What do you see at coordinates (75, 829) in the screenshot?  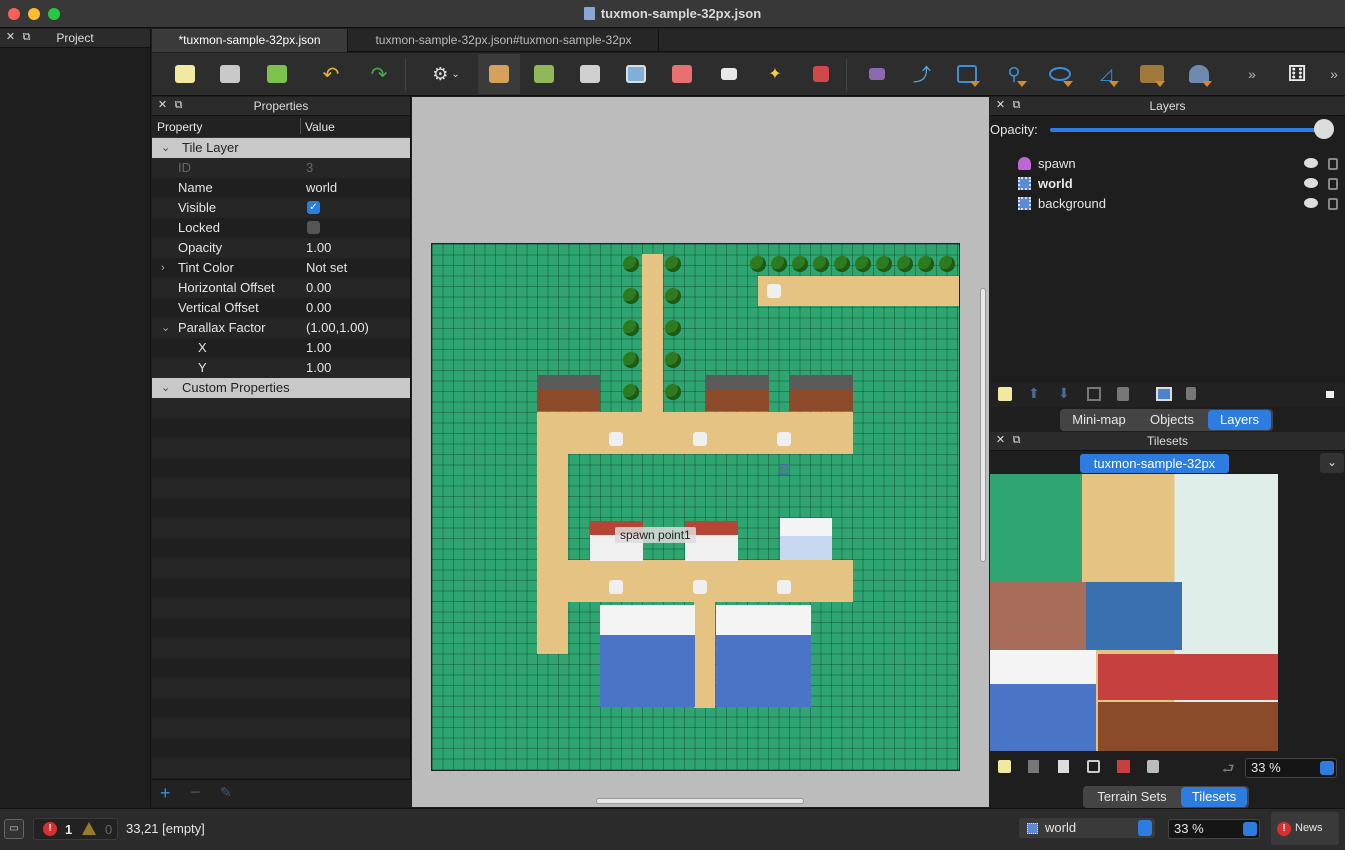 I see `issues-counter: ! 1 0` at bounding box center [75, 829].